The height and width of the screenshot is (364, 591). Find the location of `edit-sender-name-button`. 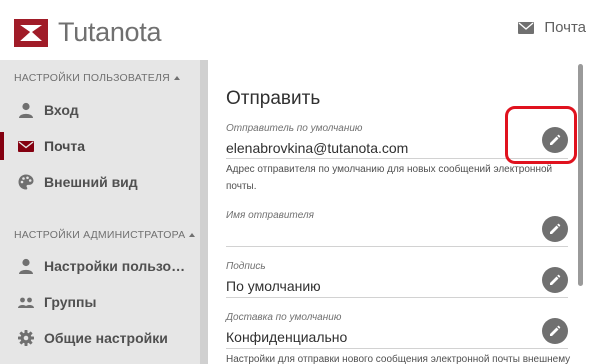

edit-sender-name-button is located at coordinates (555, 229).